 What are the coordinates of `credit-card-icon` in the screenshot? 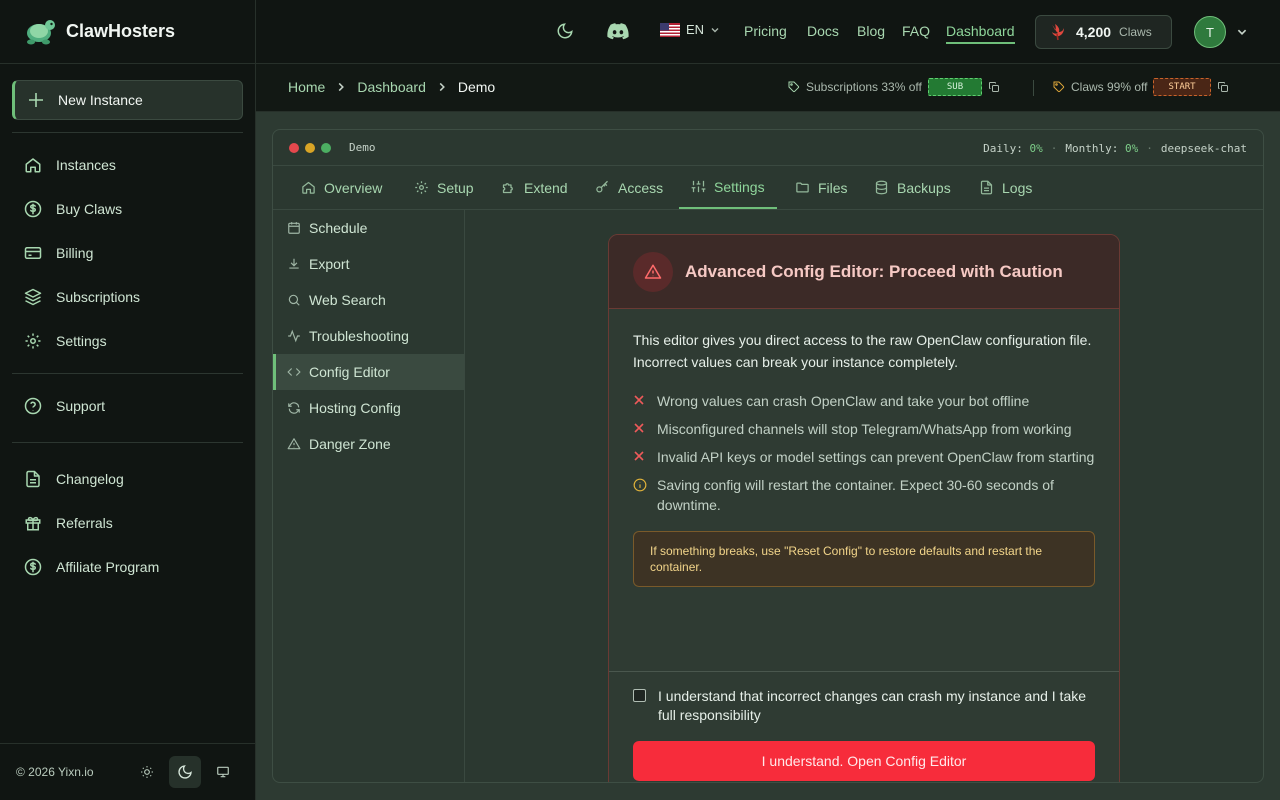 It's located at (33, 253).